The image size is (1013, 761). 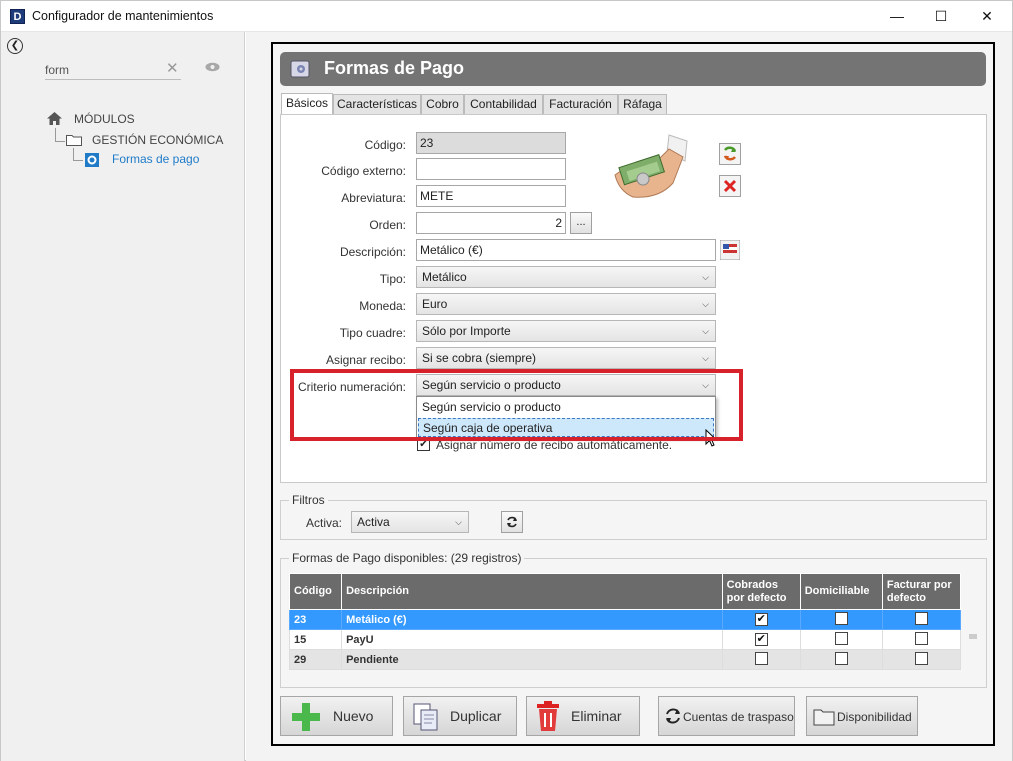 I want to click on table-row: 29 Pendiente, so click(x=625, y=659).